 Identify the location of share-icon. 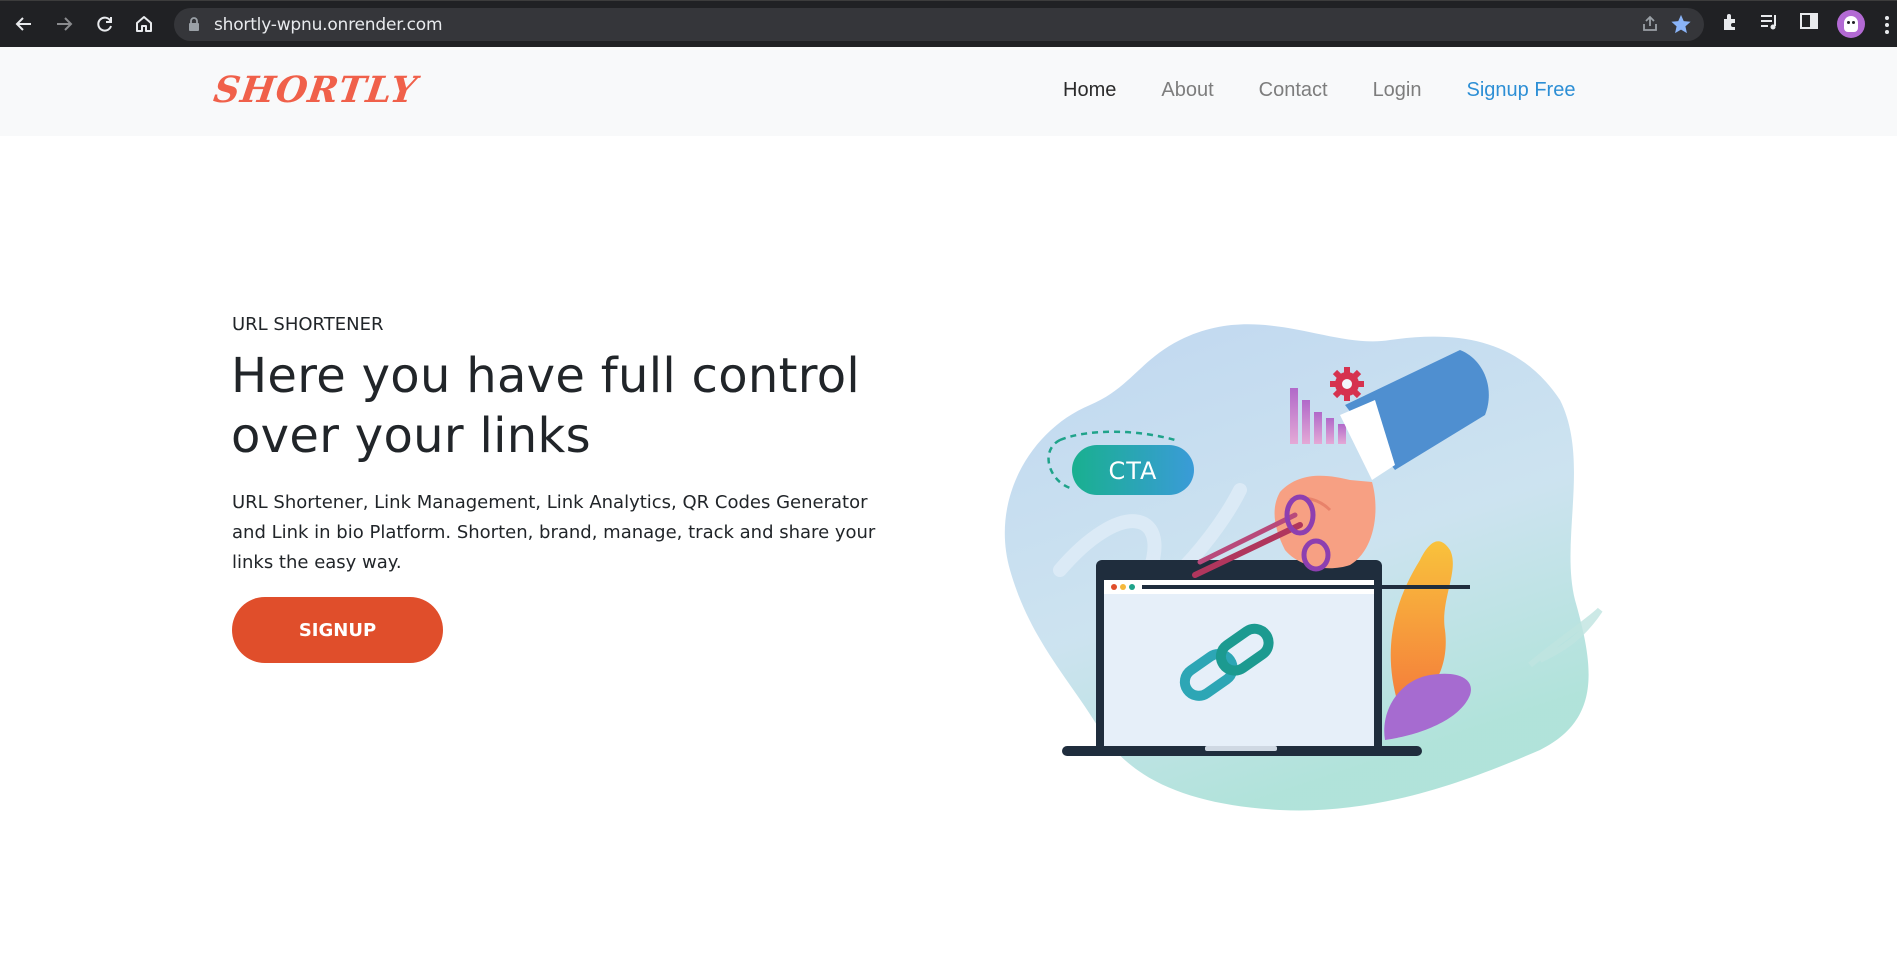
(1650, 26).